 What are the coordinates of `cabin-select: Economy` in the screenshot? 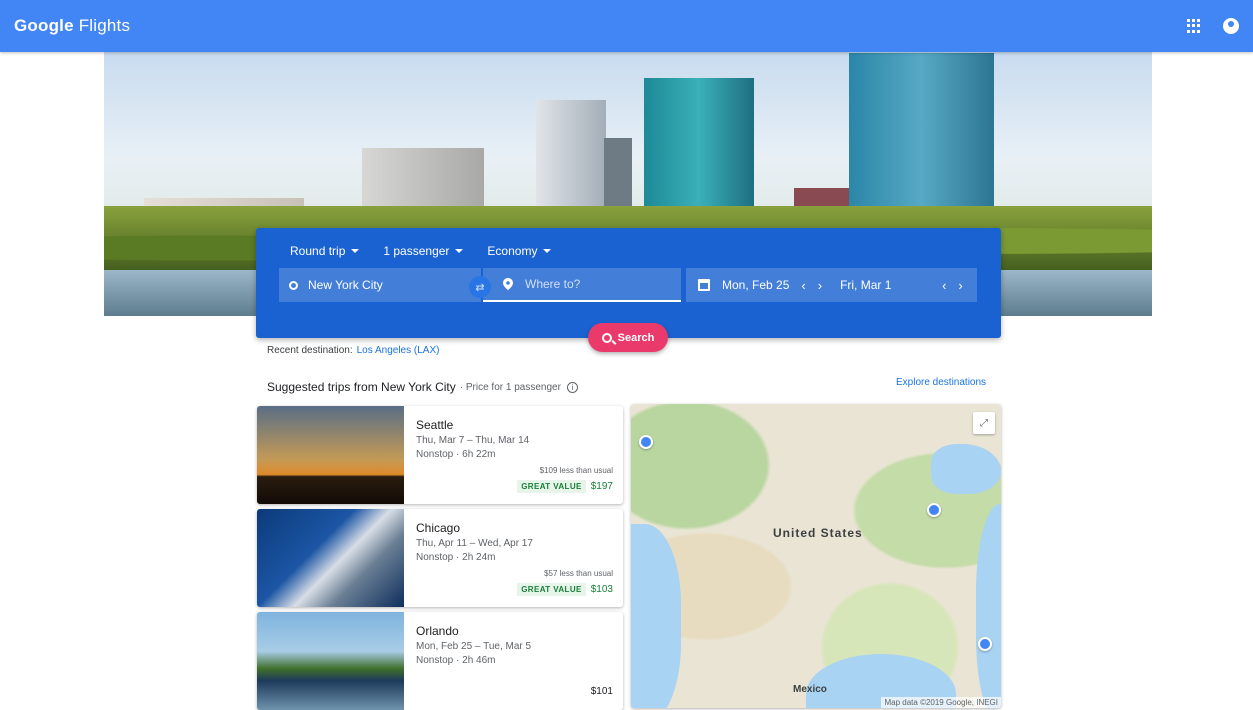 It's located at (519, 251).